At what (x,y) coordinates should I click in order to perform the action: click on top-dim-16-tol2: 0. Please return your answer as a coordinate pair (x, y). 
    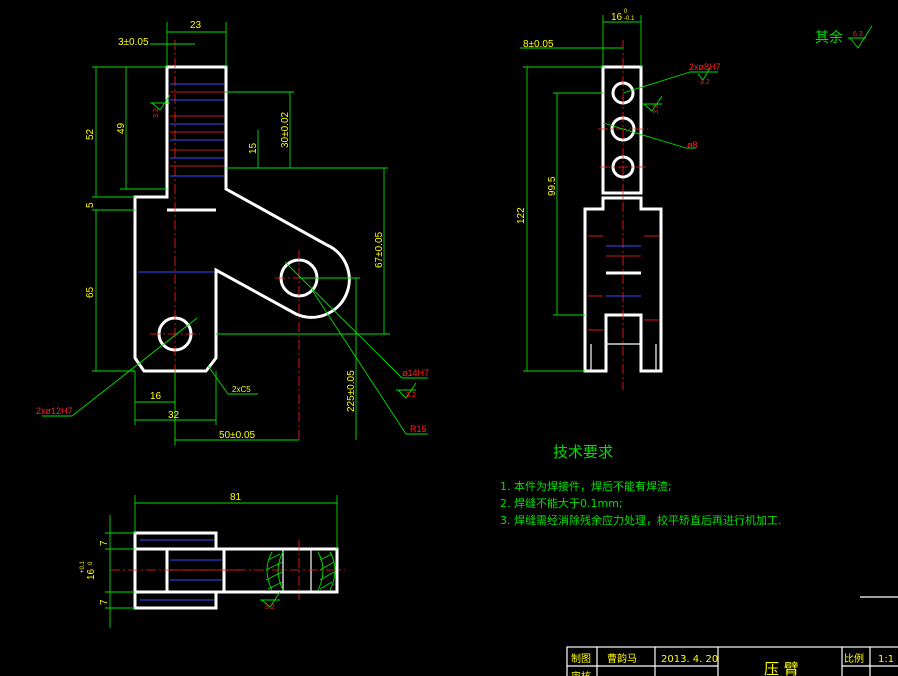
    Looking at the image, I should click on (91, 563).